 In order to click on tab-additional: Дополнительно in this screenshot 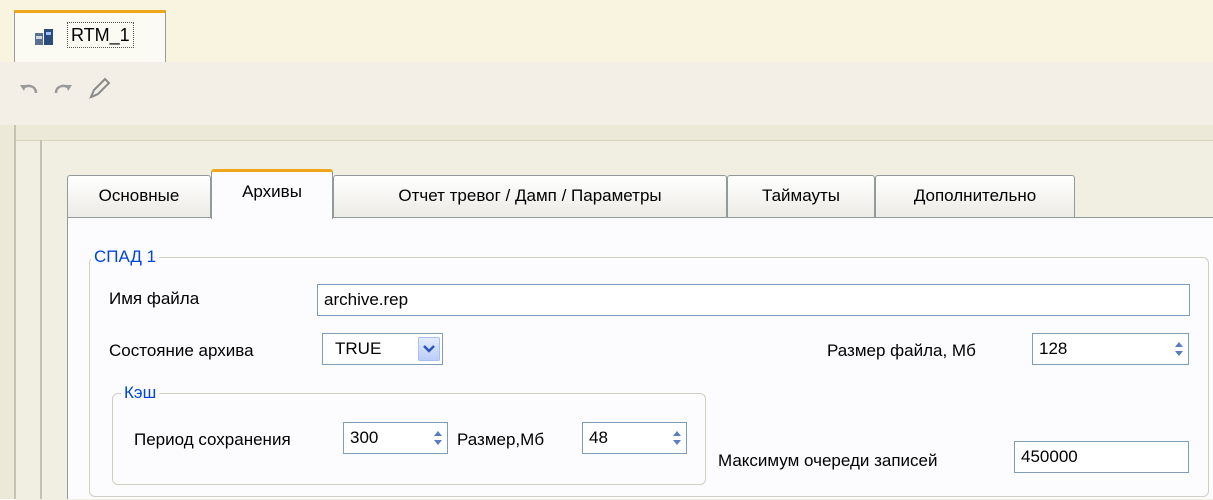, I will do `click(975, 196)`.